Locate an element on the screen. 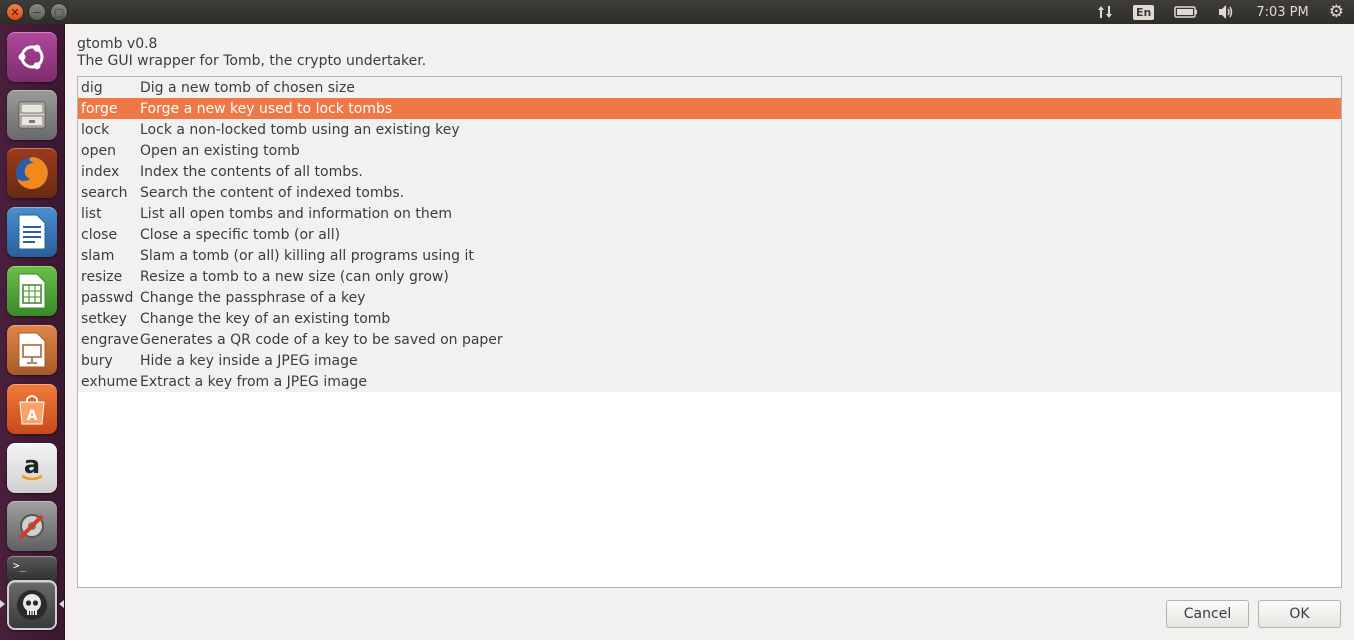 Image resolution: width=1354 pixels, height=640 pixels. command-name: open is located at coordinates (98, 150).